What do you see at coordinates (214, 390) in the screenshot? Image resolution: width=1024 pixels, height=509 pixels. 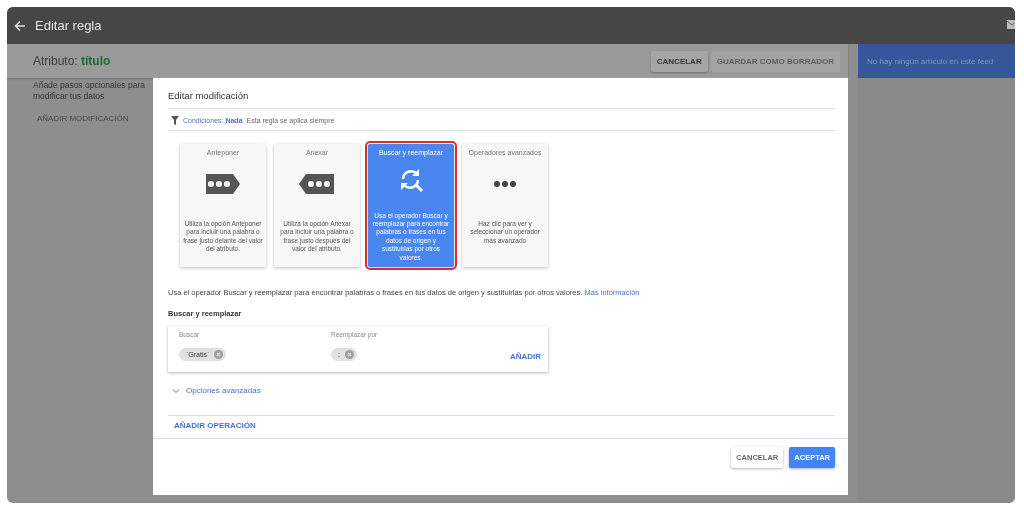 I see `advanced-options-toggle: Opciones avanzadas` at bounding box center [214, 390].